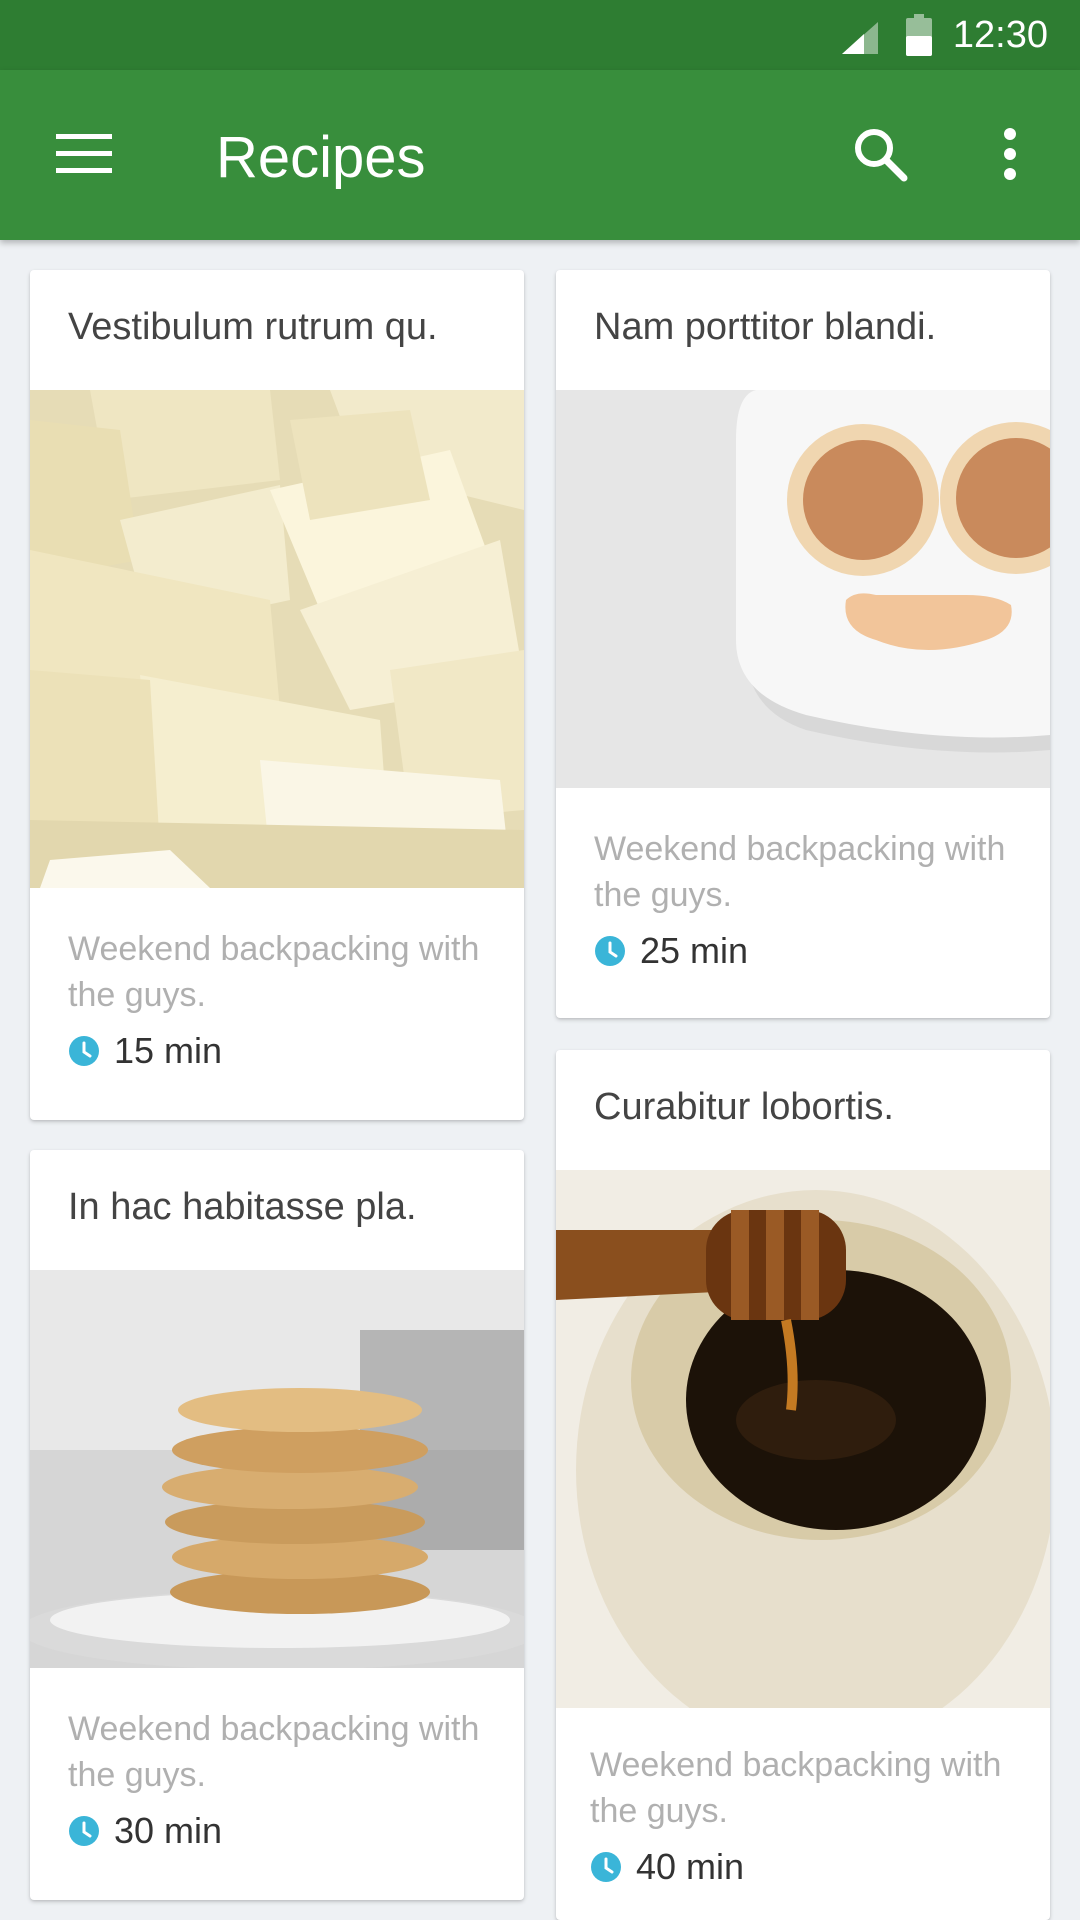 This screenshot has width=1080, height=1920. I want to click on recipe-title: Nam porttitor blandi., so click(765, 327).